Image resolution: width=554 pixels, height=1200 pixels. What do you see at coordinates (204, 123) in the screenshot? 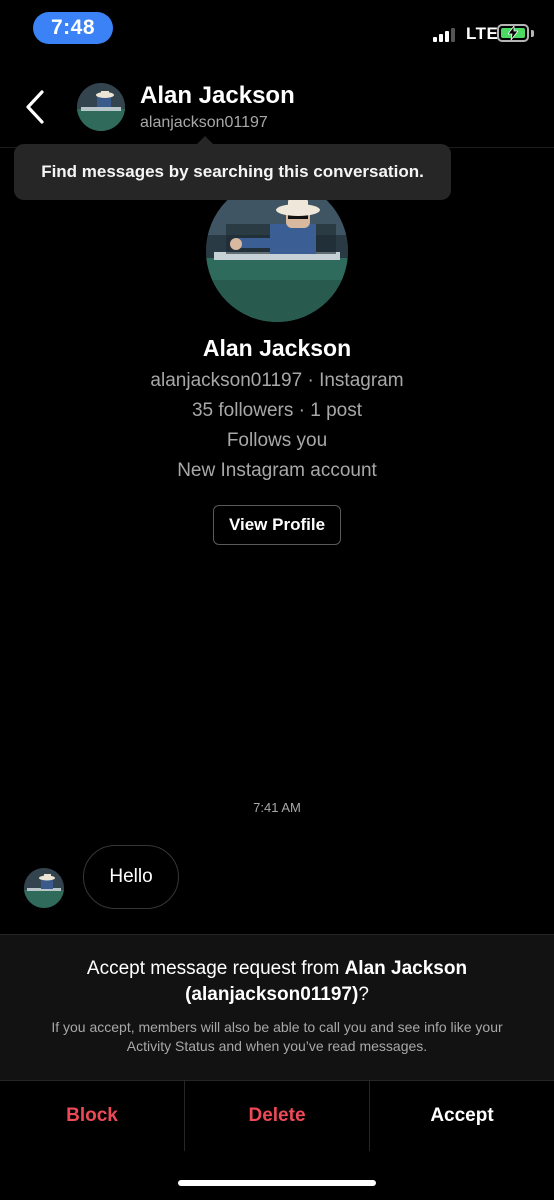
I see `header-username: alanjackson01197` at bounding box center [204, 123].